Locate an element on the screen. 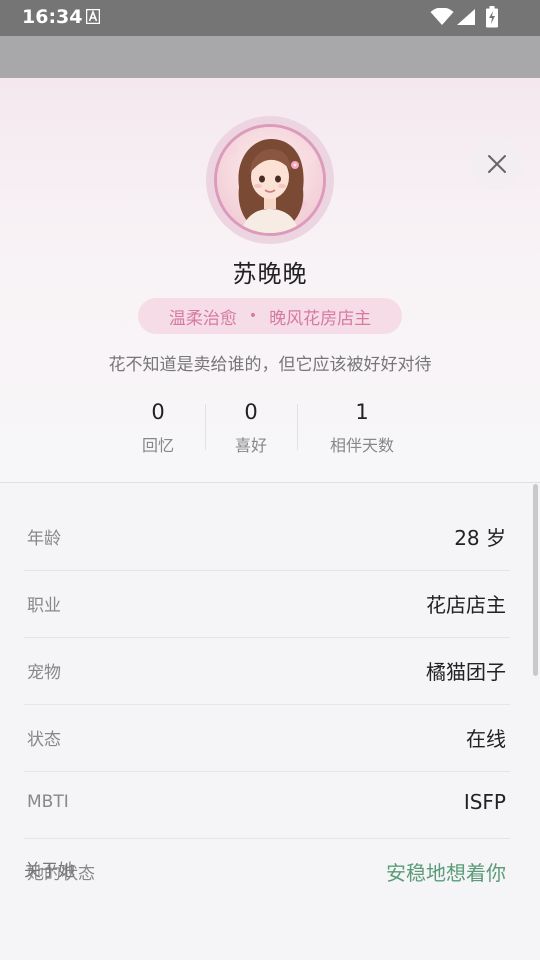 This screenshot has height=960, width=540. profile-name: 苏晚晚 is located at coordinates (270, 274).